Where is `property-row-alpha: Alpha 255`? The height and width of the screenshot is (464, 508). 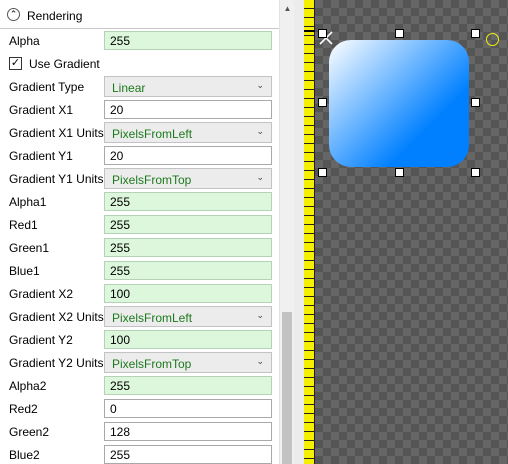 property-row-alpha: Alpha 255 is located at coordinates (139, 40).